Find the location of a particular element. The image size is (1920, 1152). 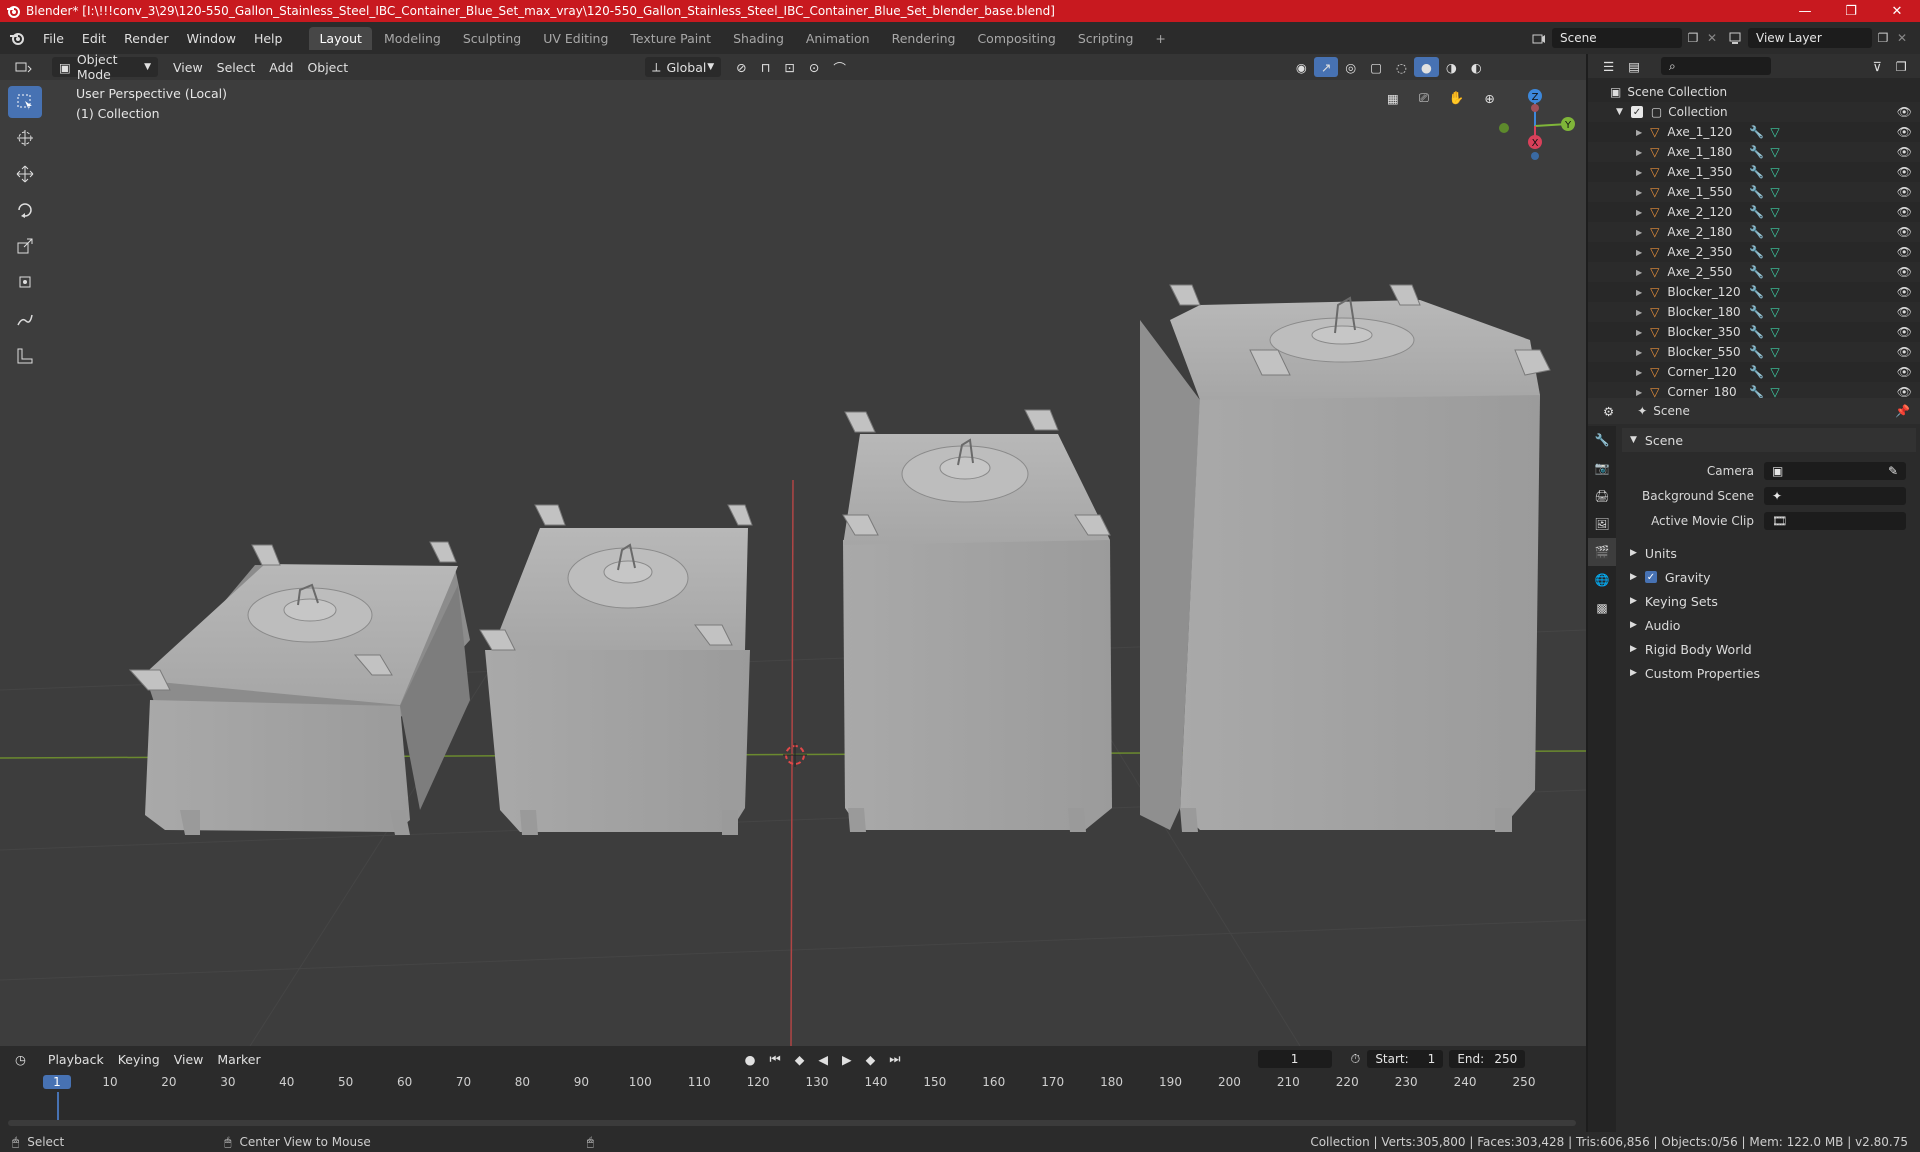

new-view-layer-icon: ❐ is located at coordinates (1883, 38).